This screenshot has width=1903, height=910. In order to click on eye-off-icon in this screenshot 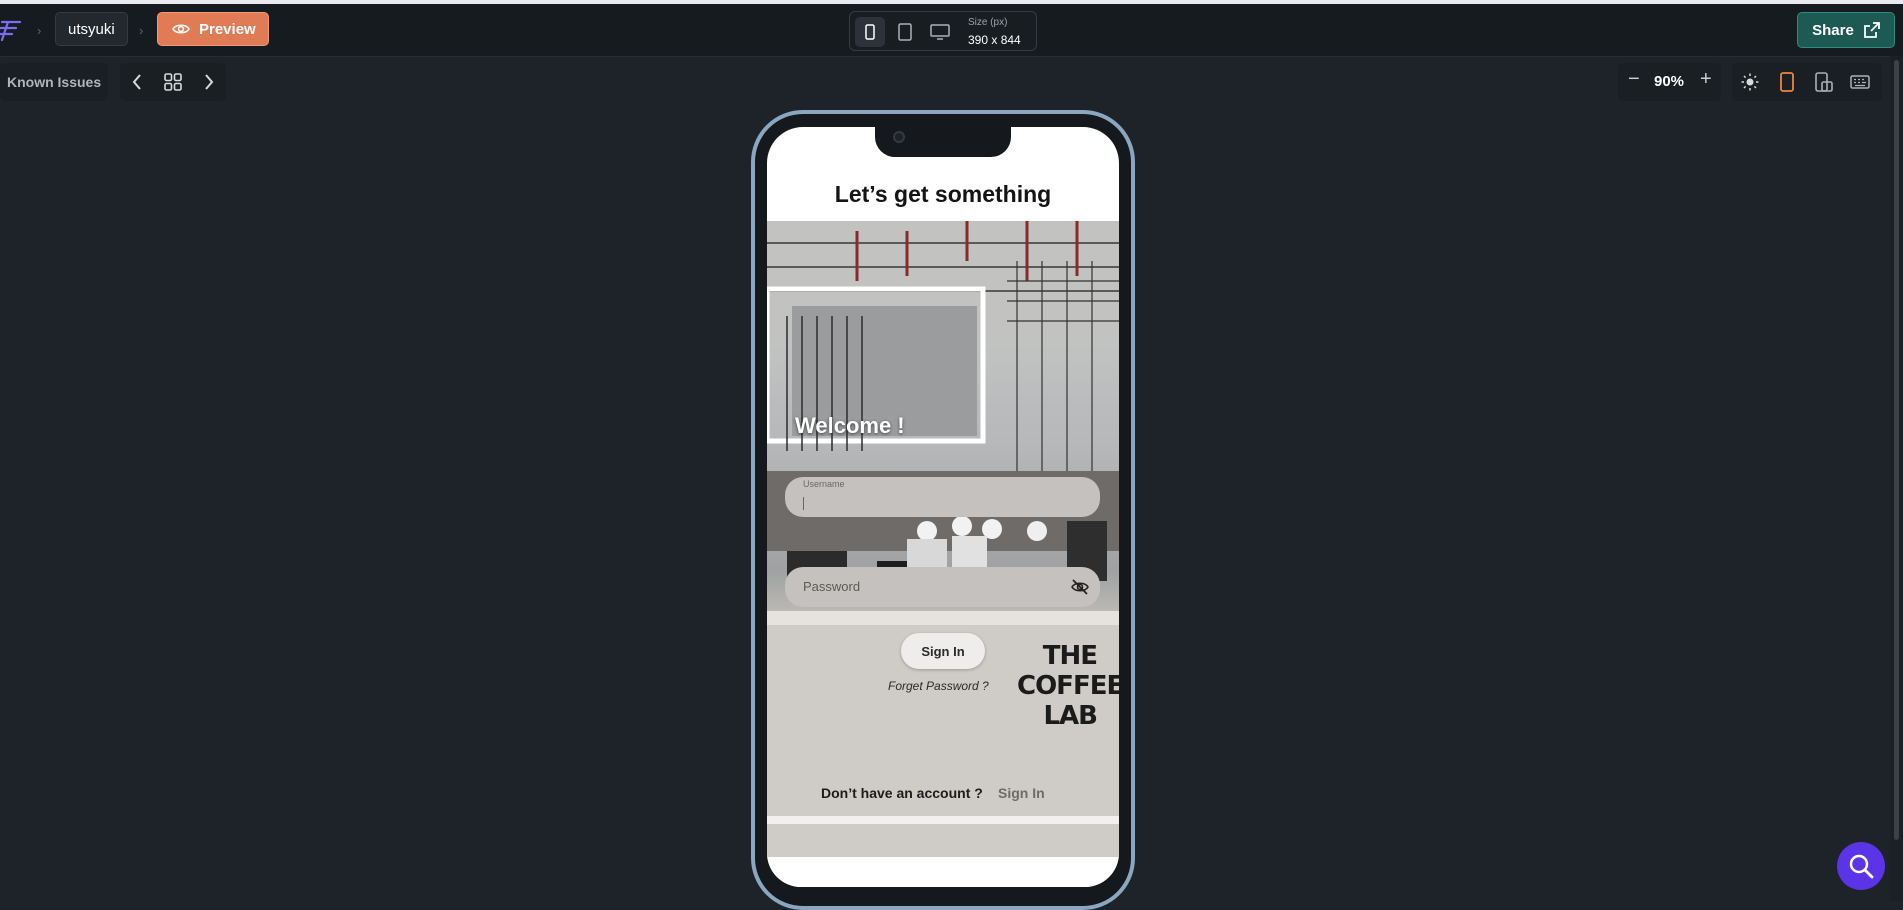, I will do `click(1080, 587)`.